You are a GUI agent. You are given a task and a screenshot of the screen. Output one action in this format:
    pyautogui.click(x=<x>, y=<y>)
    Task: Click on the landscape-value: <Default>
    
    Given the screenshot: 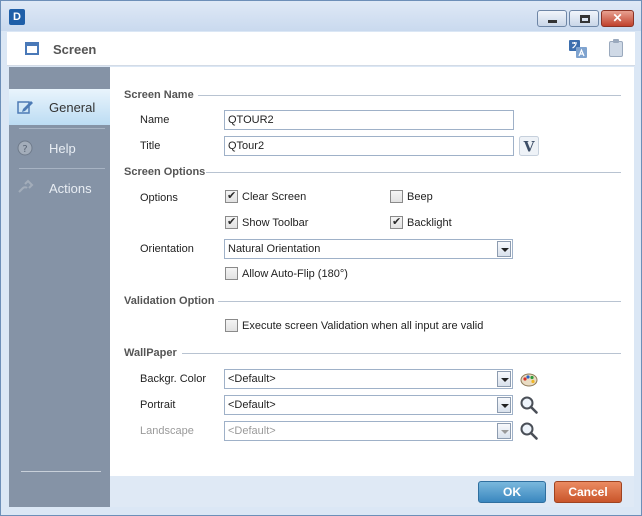 What is the action you would take?
    pyautogui.click(x=252, y=431)
    